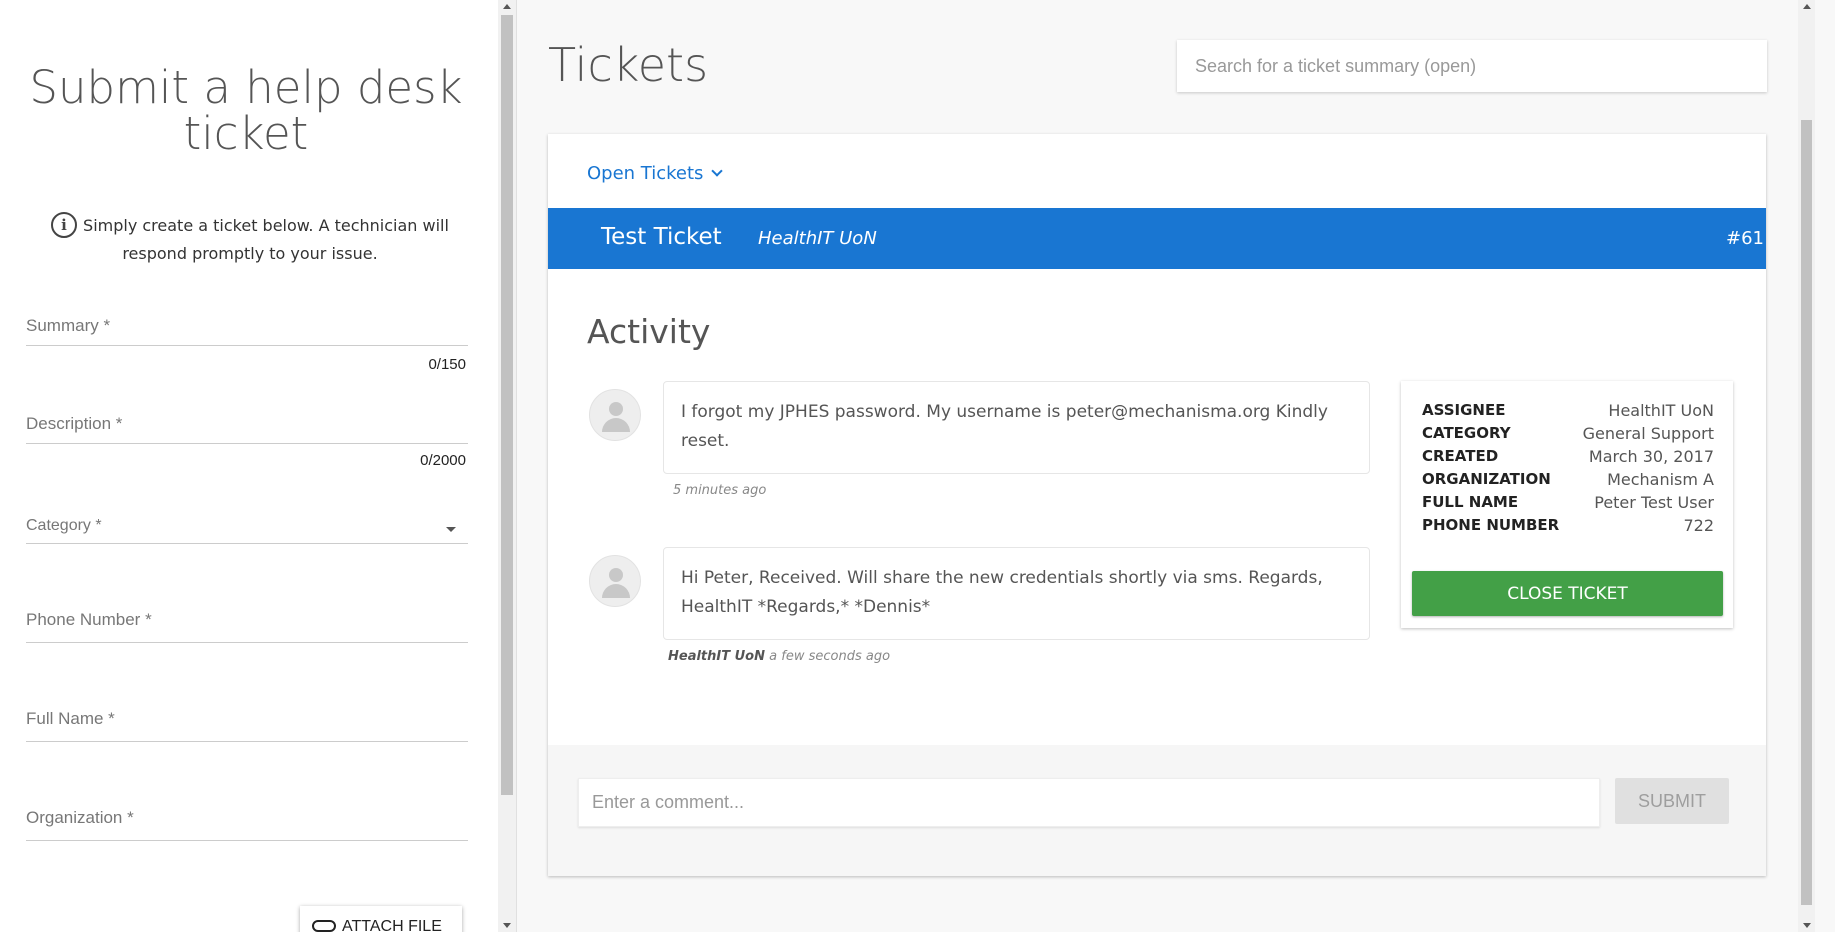  I want to click on open-tickets-dropdown: Open Tickets, so click(655, 173).